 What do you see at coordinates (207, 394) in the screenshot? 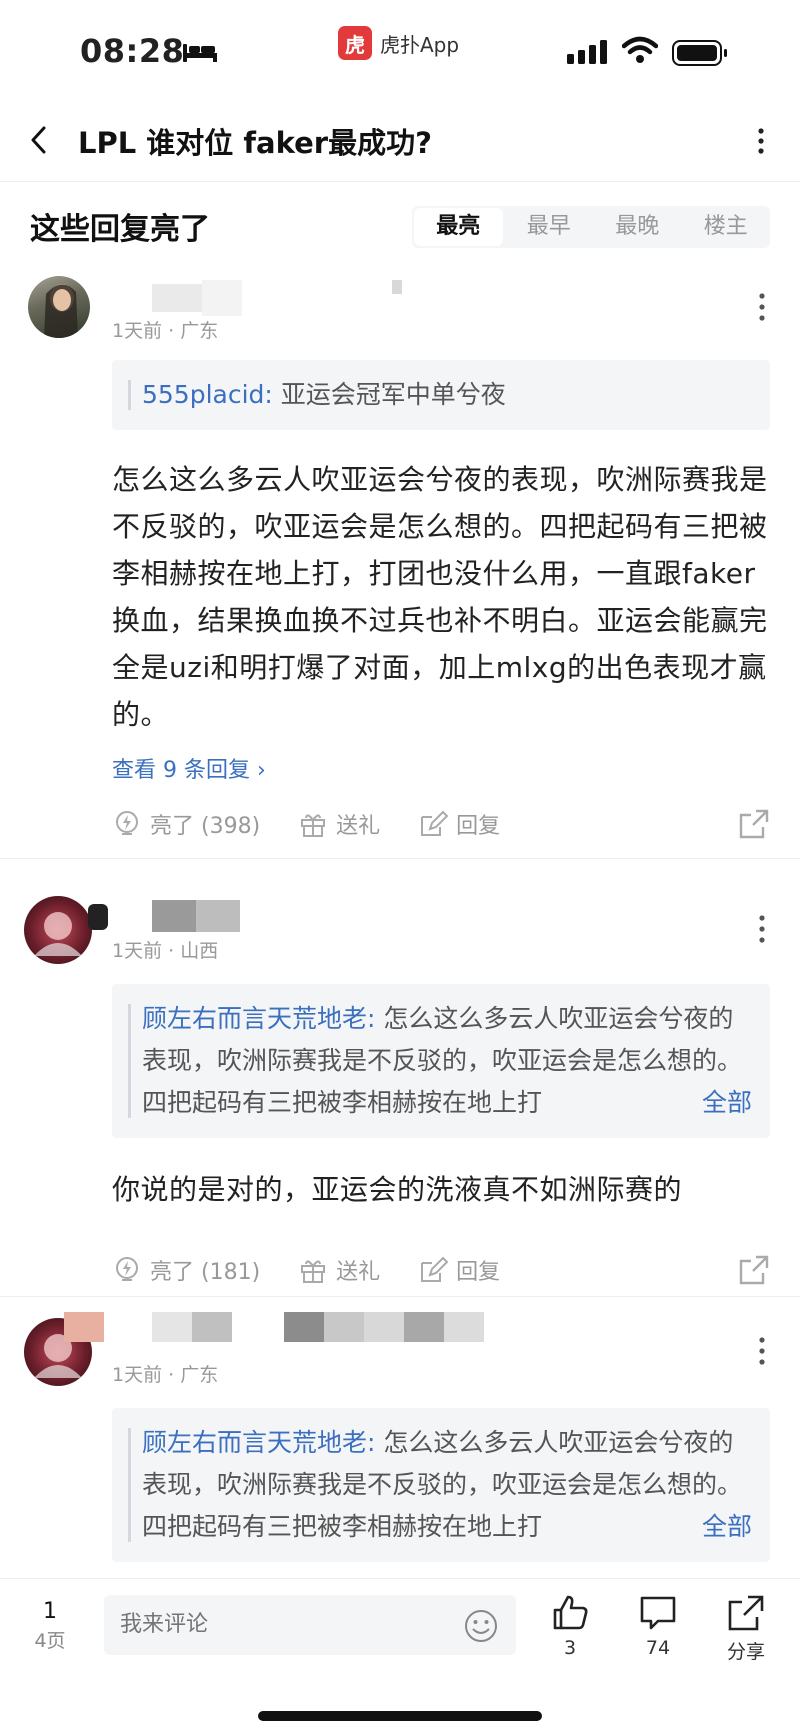
I see `quote-author: 555placid:` at bounding box center [207, 394].